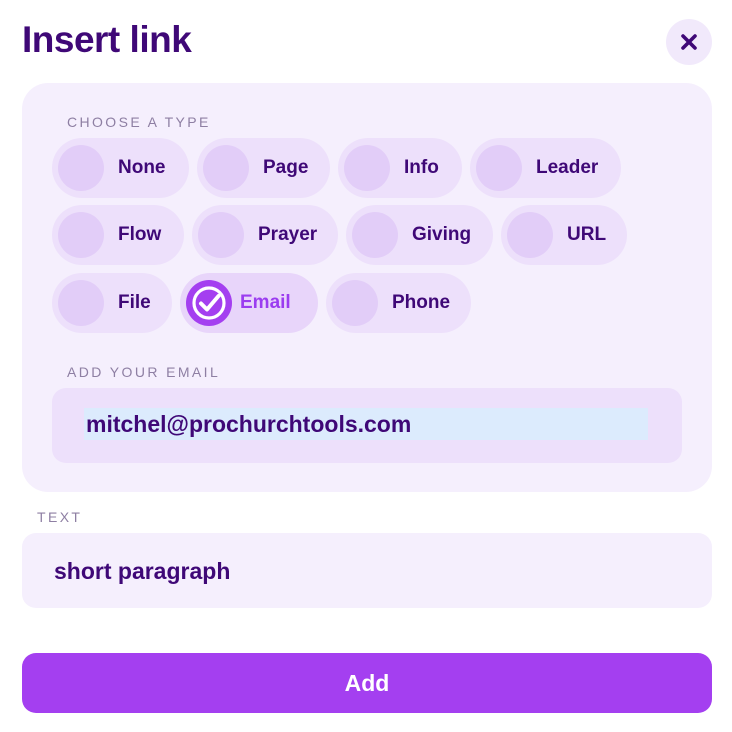 The image size is (732, 732). I want to click on email-input, so click(366, 424).